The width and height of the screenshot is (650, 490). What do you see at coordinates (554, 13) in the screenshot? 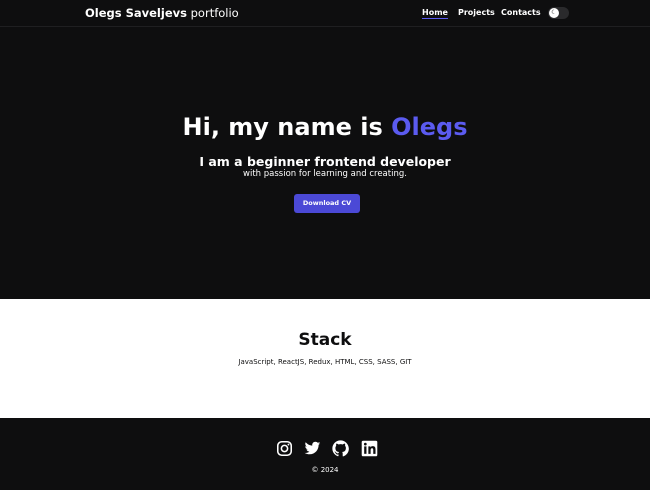
I see `moon-icon: ☾` at bounding box center [554, 13].